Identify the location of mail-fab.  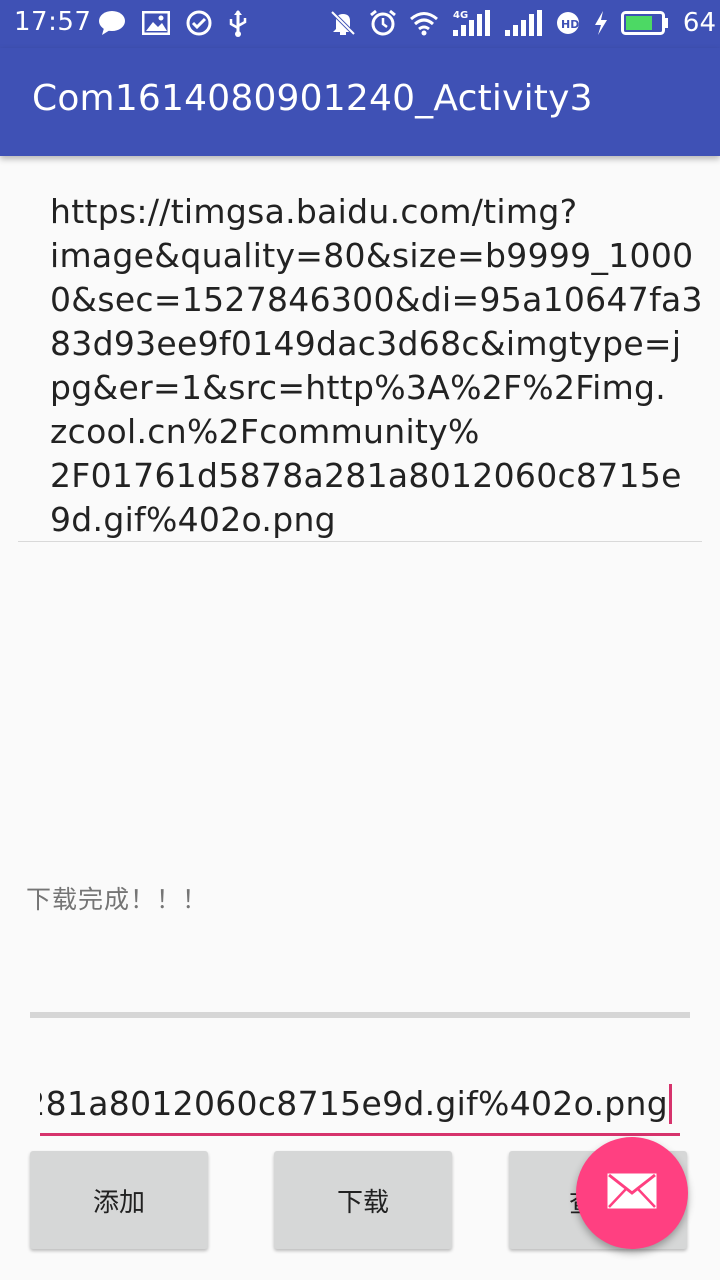
(632, 1193).